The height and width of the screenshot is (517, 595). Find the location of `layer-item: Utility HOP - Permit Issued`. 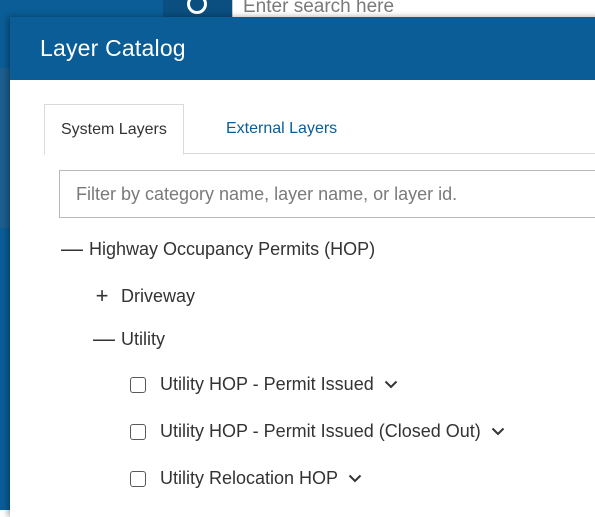

layer-item: Utility HOP - Permit Issued is located at coordinates (264, 384).